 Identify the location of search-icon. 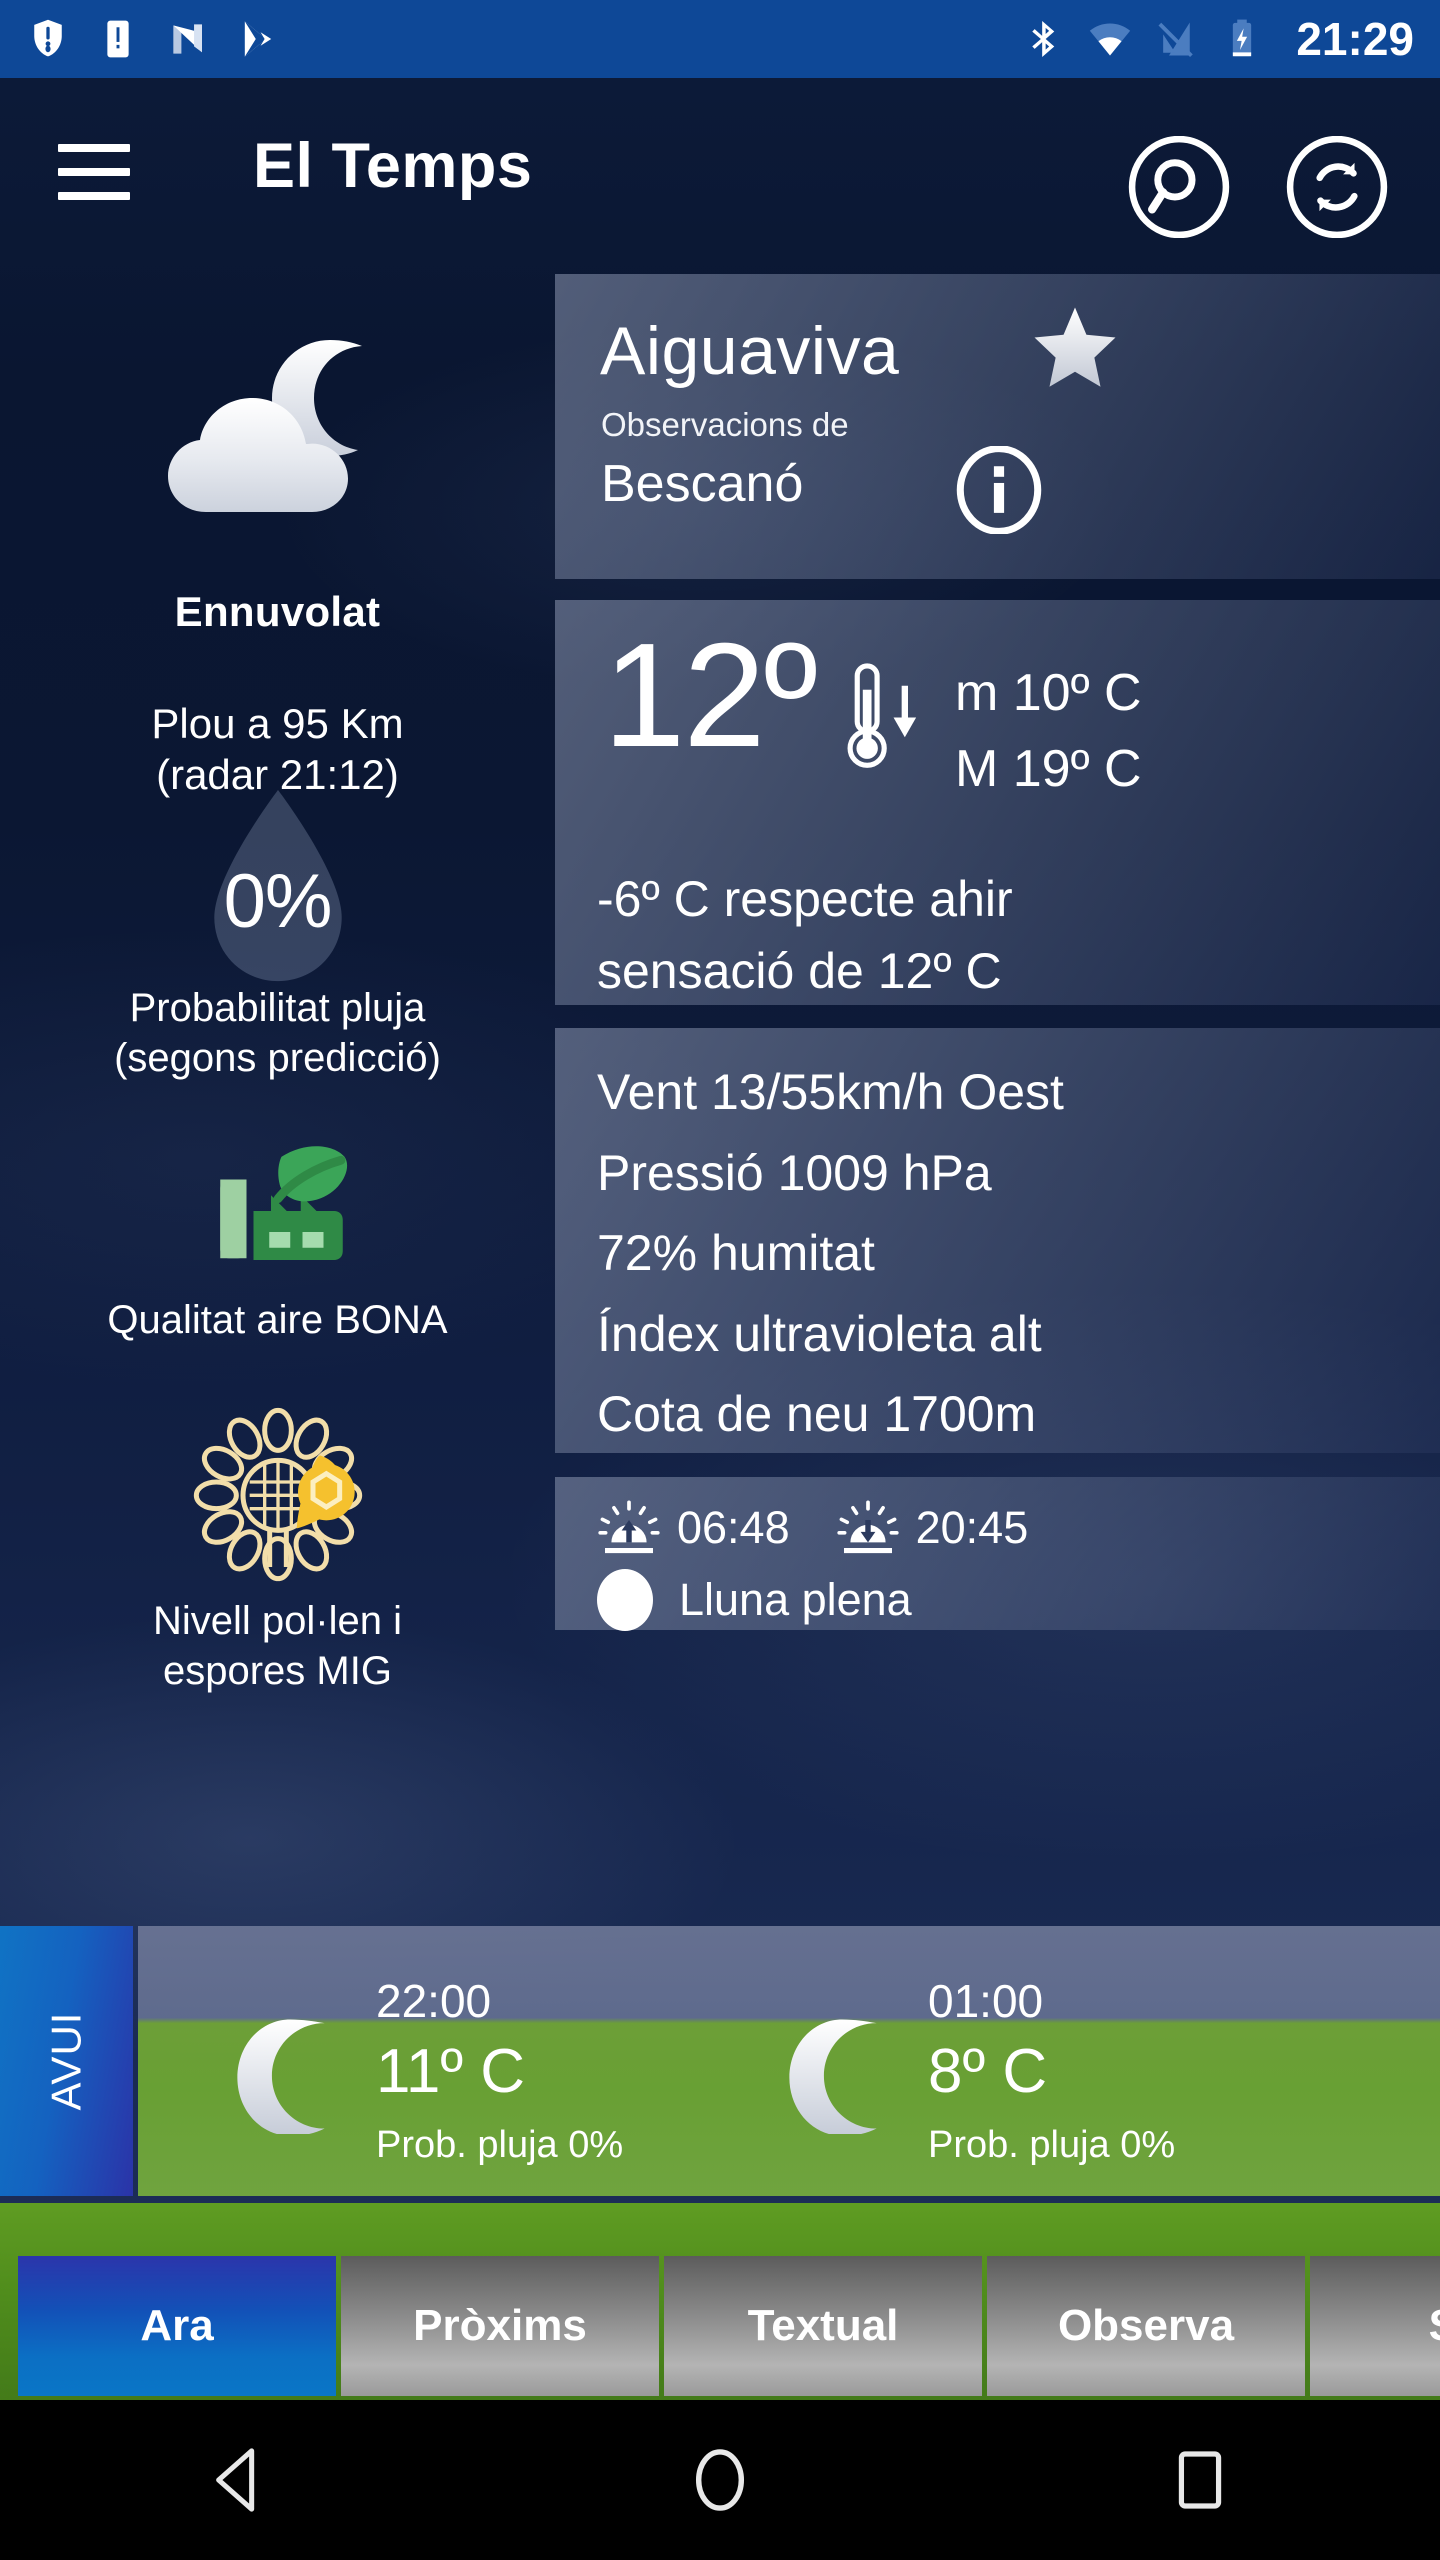
(1179, 187).